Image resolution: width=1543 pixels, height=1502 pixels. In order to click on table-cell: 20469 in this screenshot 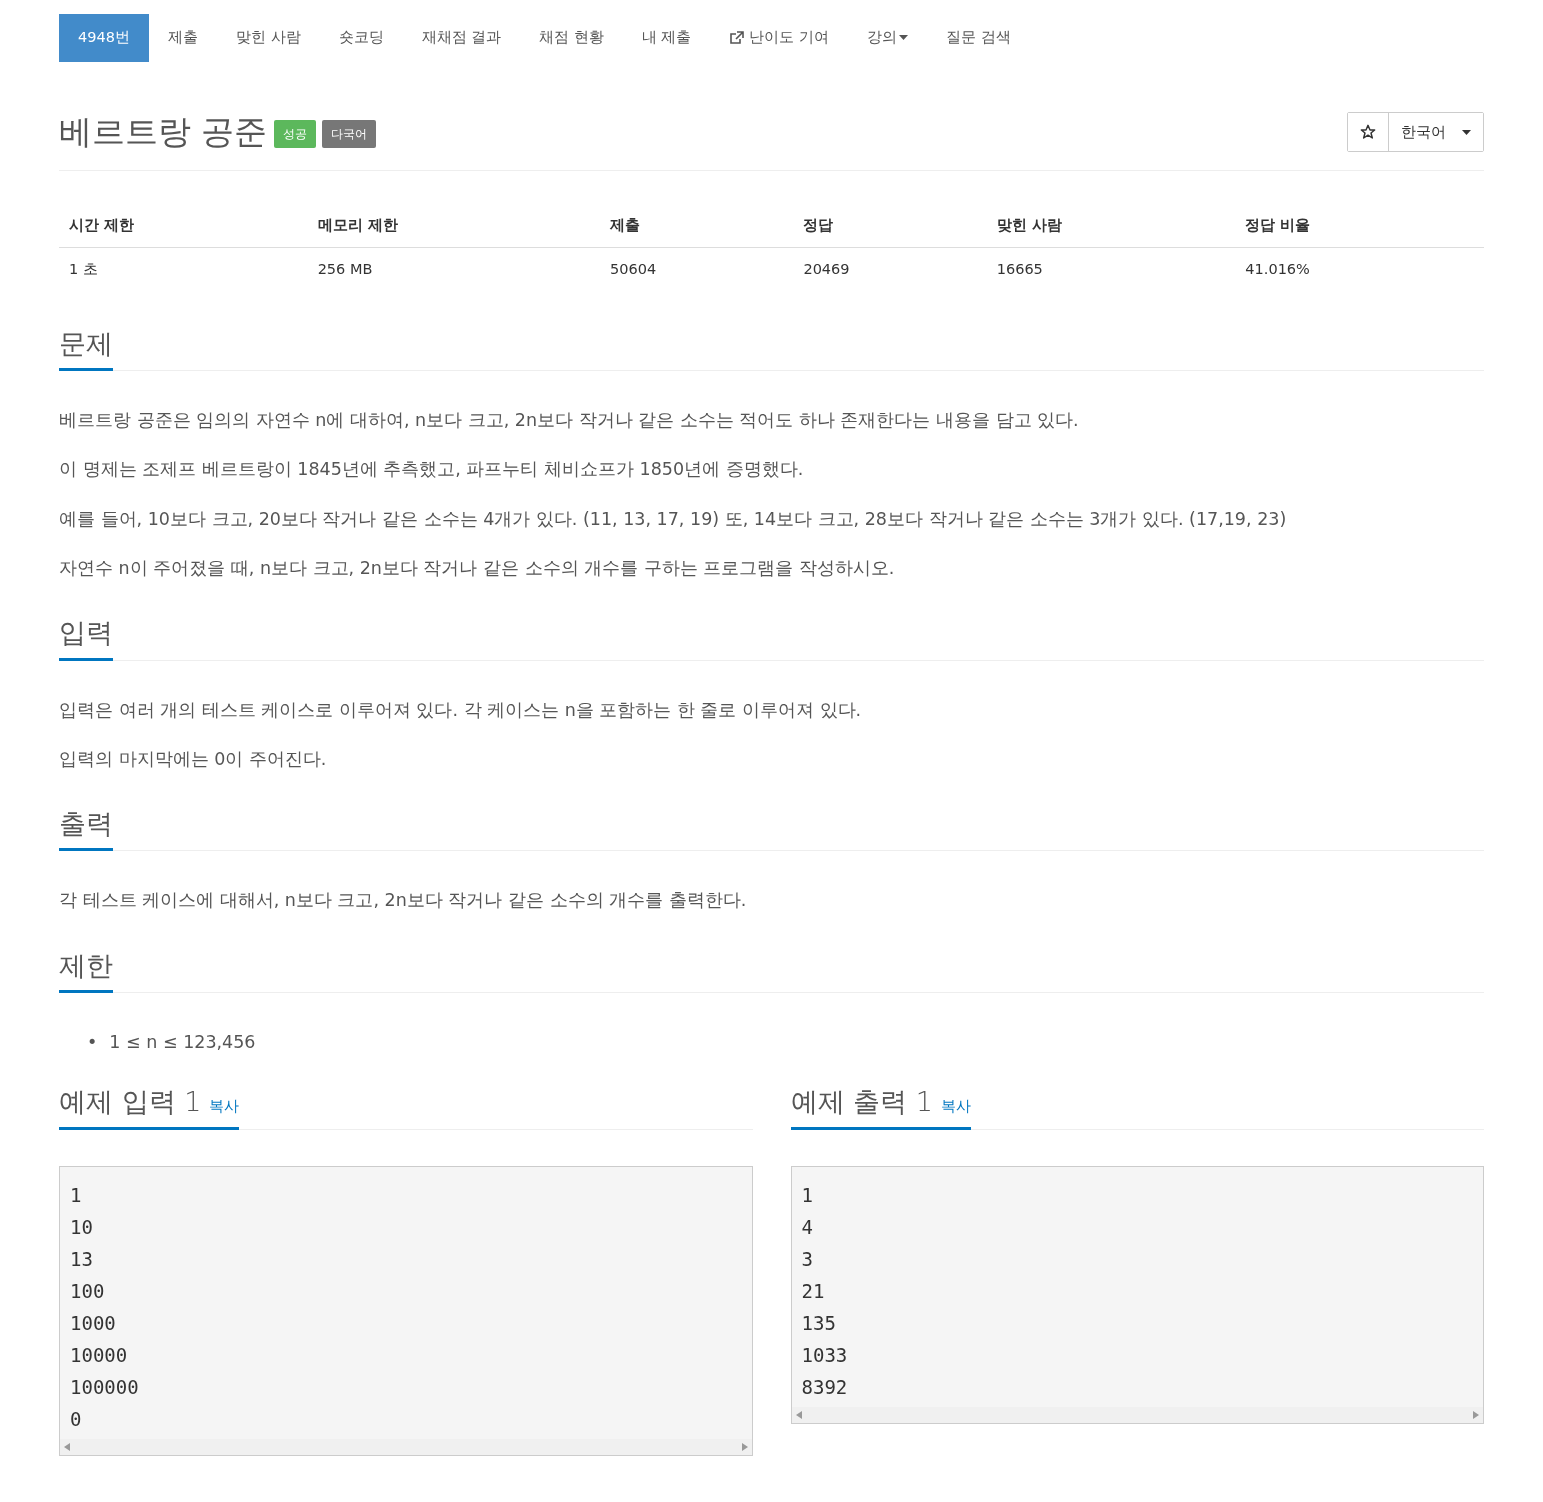, I will do `click(890, 269)`.